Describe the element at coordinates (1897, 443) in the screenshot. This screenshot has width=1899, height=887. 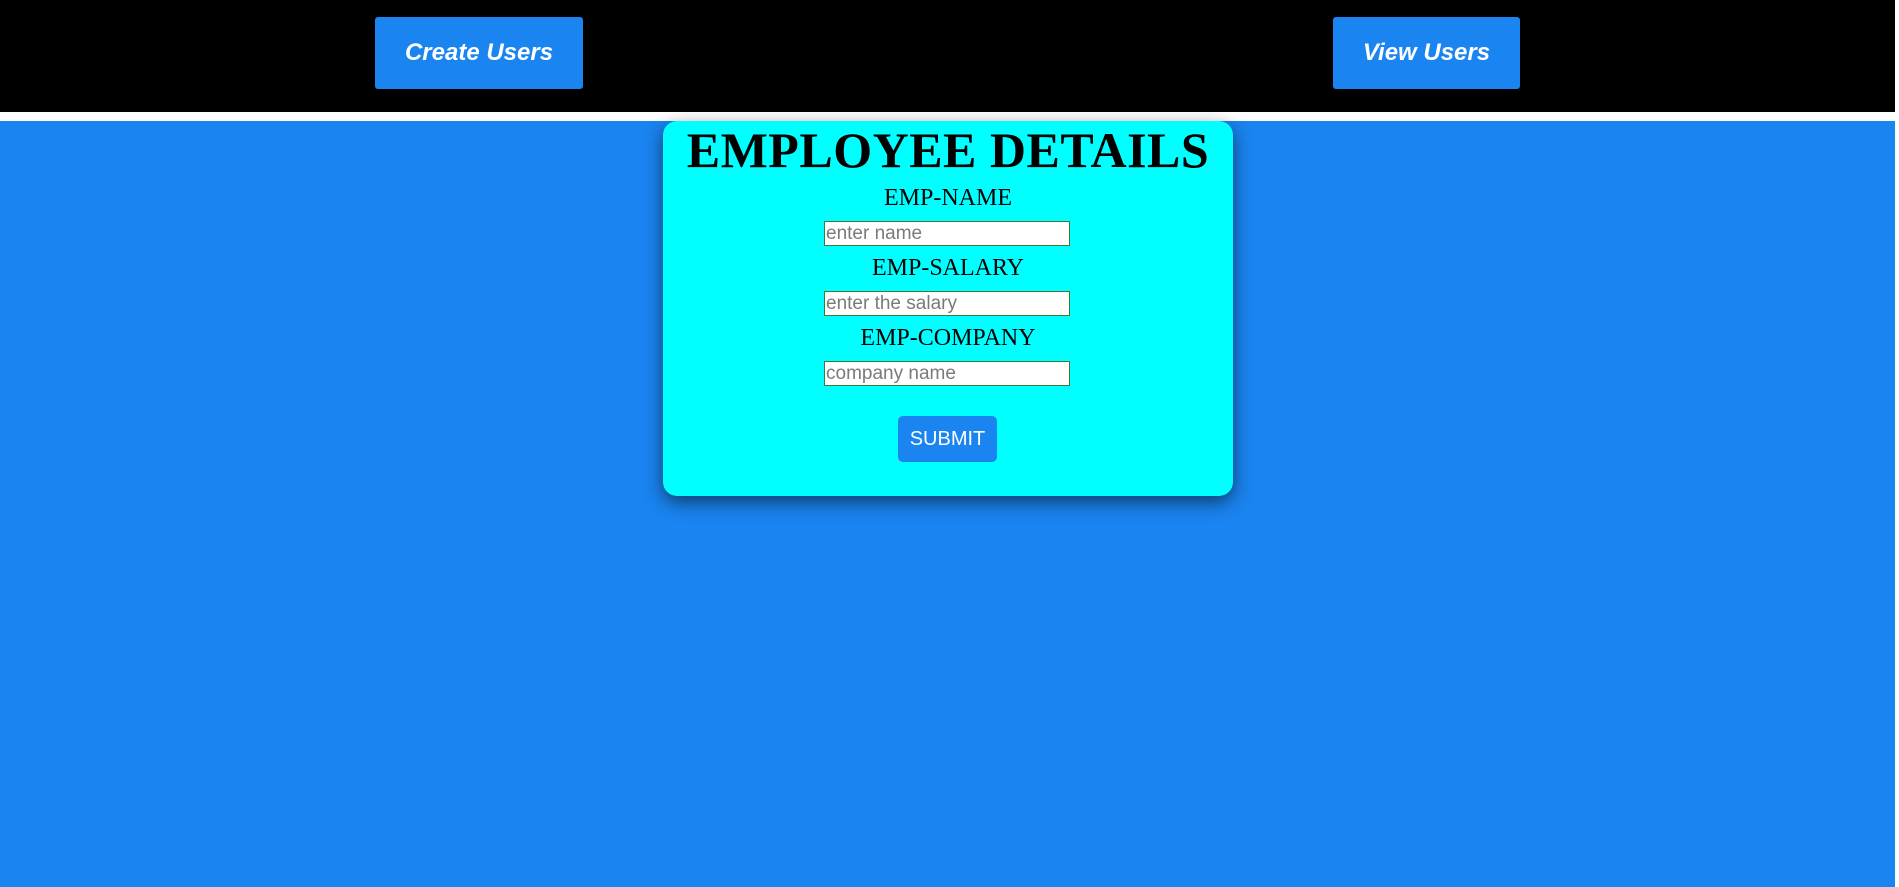
I see `right-edge-strip` at that location.